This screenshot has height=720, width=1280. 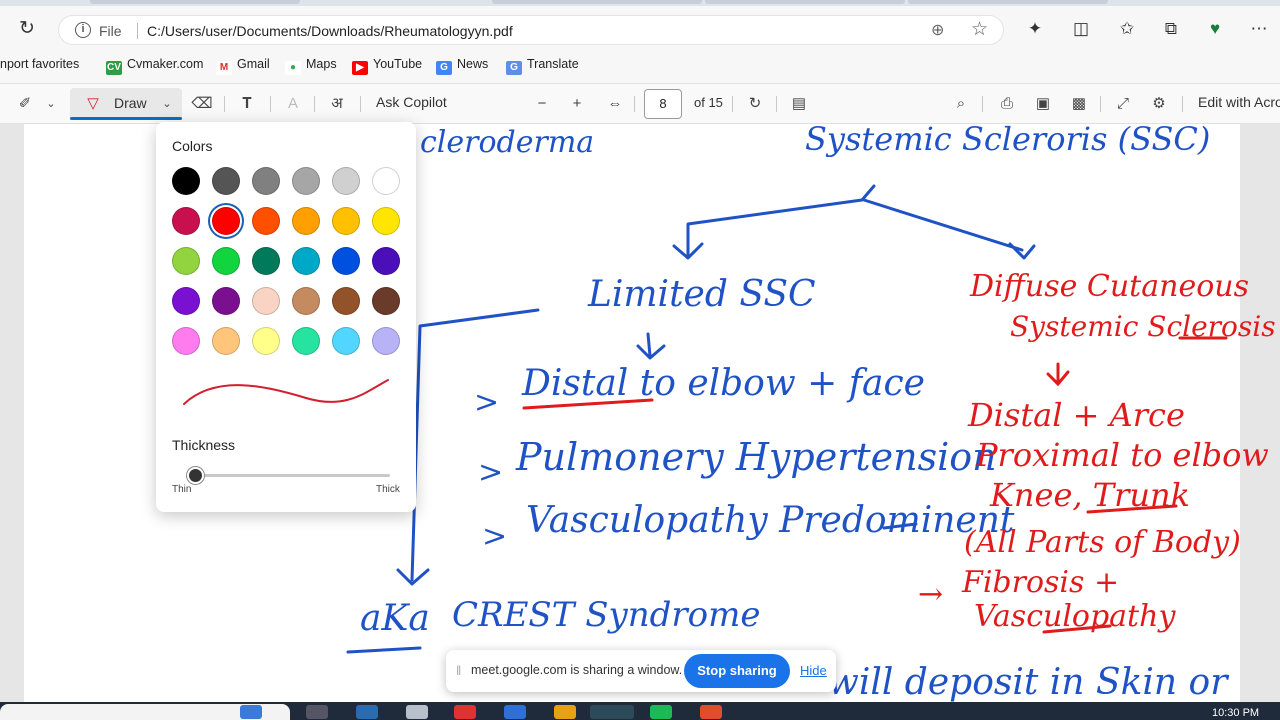 I want to click on eraser-icon: ⌫, so click(x=202, y=104).